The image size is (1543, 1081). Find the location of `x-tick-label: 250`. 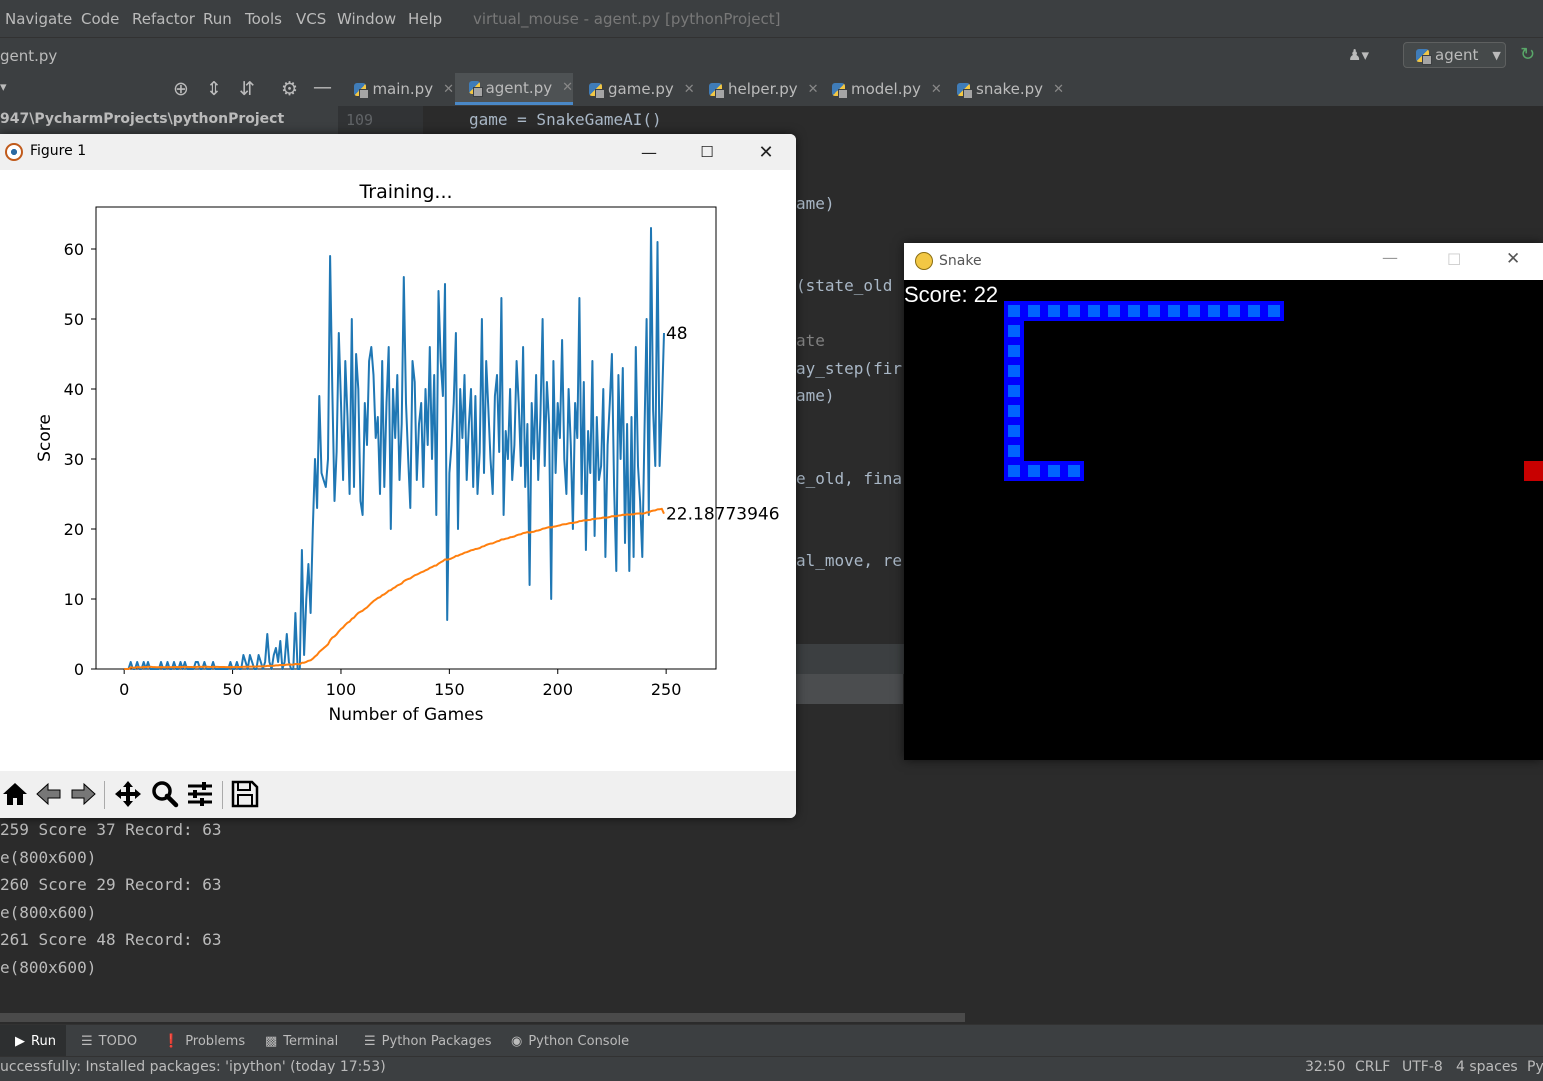

x-tick-label: 250 is located at coordinates (666, 689).